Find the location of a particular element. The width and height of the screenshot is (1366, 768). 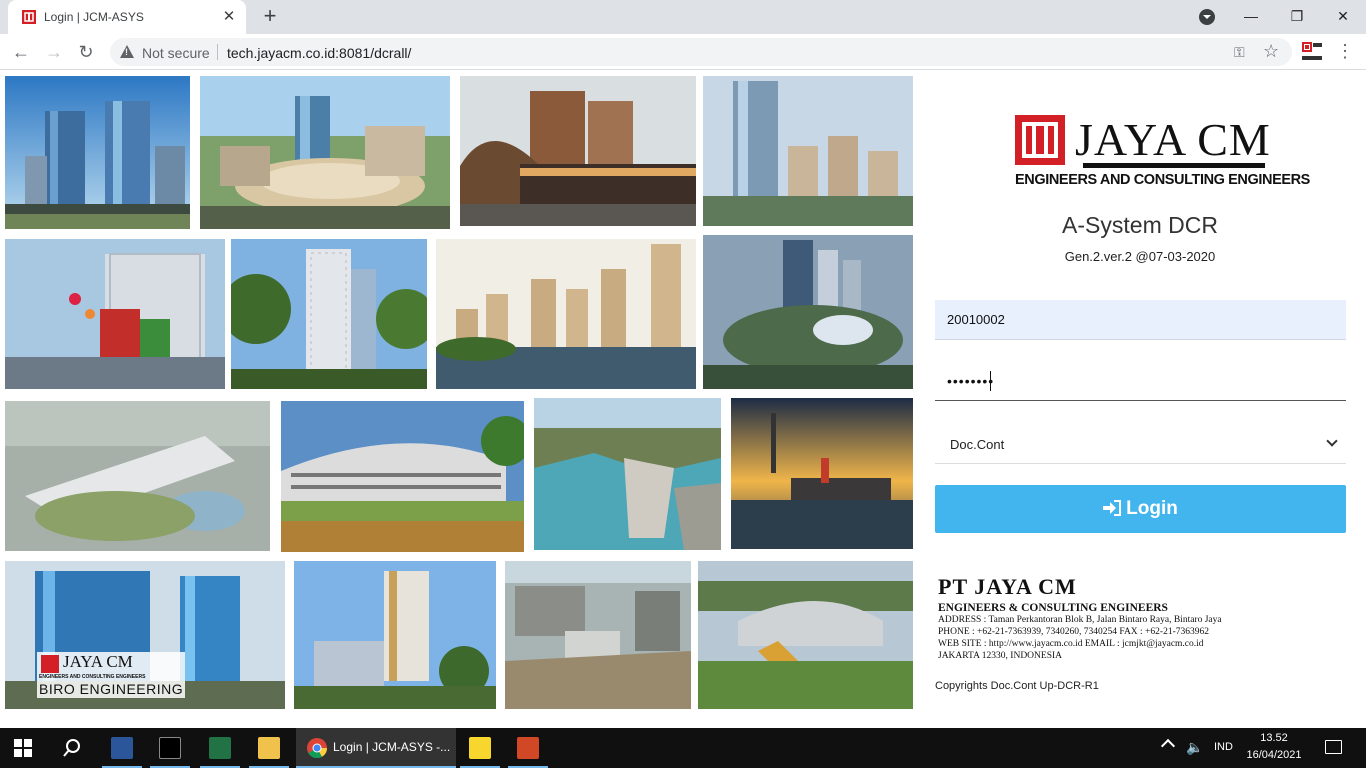

chrome-icon is located at coordinates (317, 748).